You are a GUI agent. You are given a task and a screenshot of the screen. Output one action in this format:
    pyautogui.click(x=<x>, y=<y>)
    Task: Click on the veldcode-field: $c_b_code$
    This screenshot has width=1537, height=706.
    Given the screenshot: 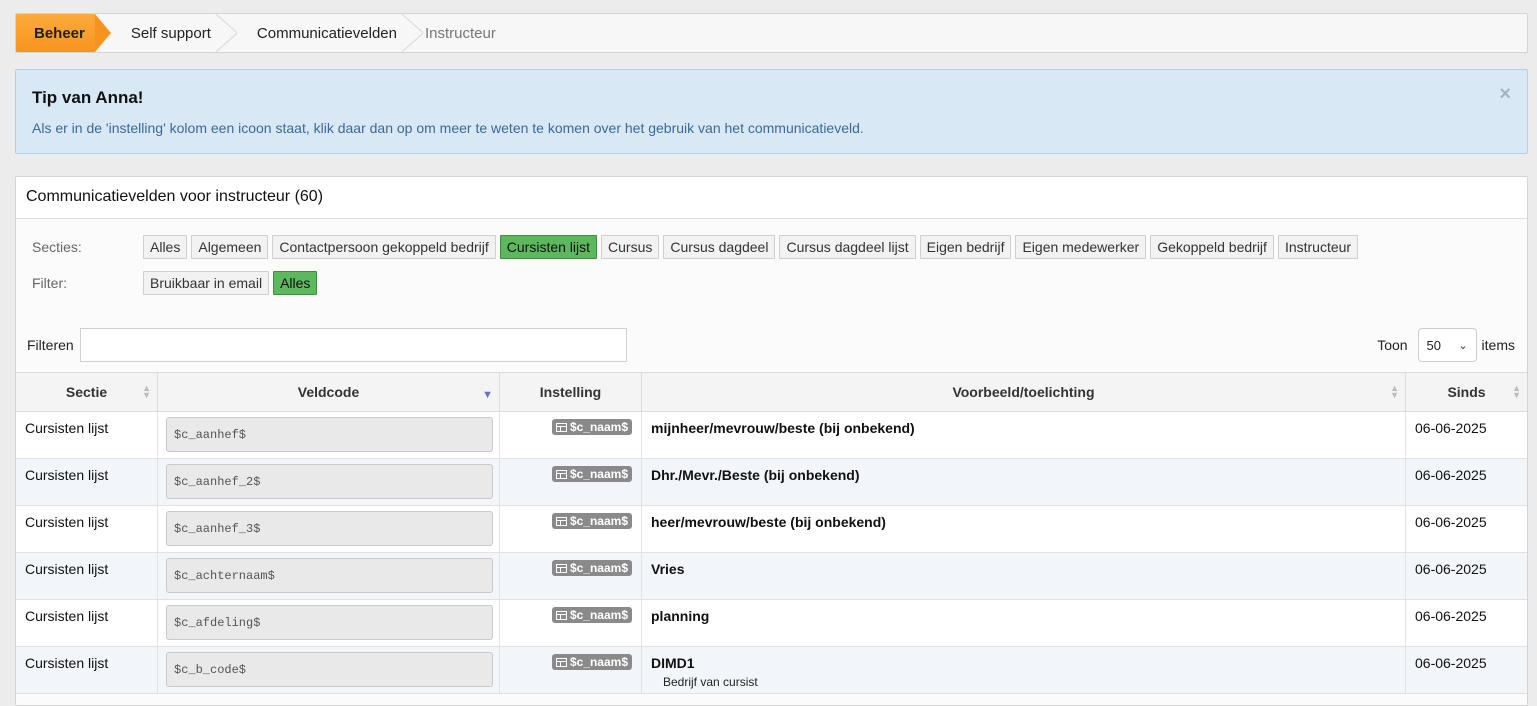 What is the action you would take?
    pyautogui.click(x=329, y=669)
    